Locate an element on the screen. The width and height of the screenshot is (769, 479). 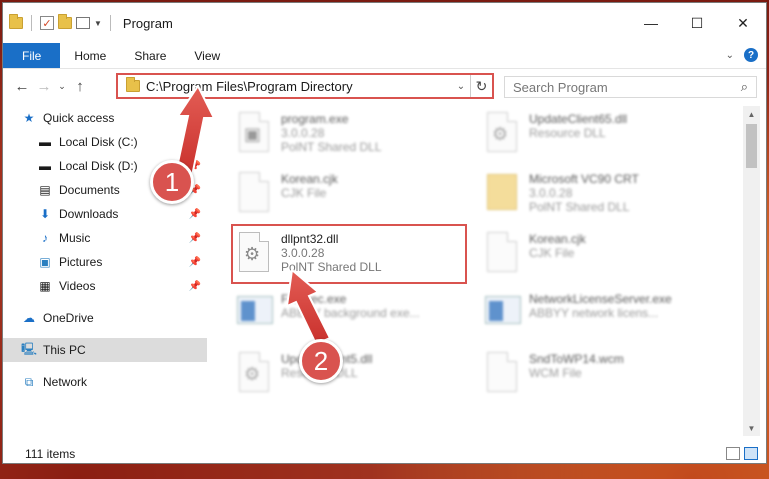
callout-2: 2 is located at coordinates (321, 361).